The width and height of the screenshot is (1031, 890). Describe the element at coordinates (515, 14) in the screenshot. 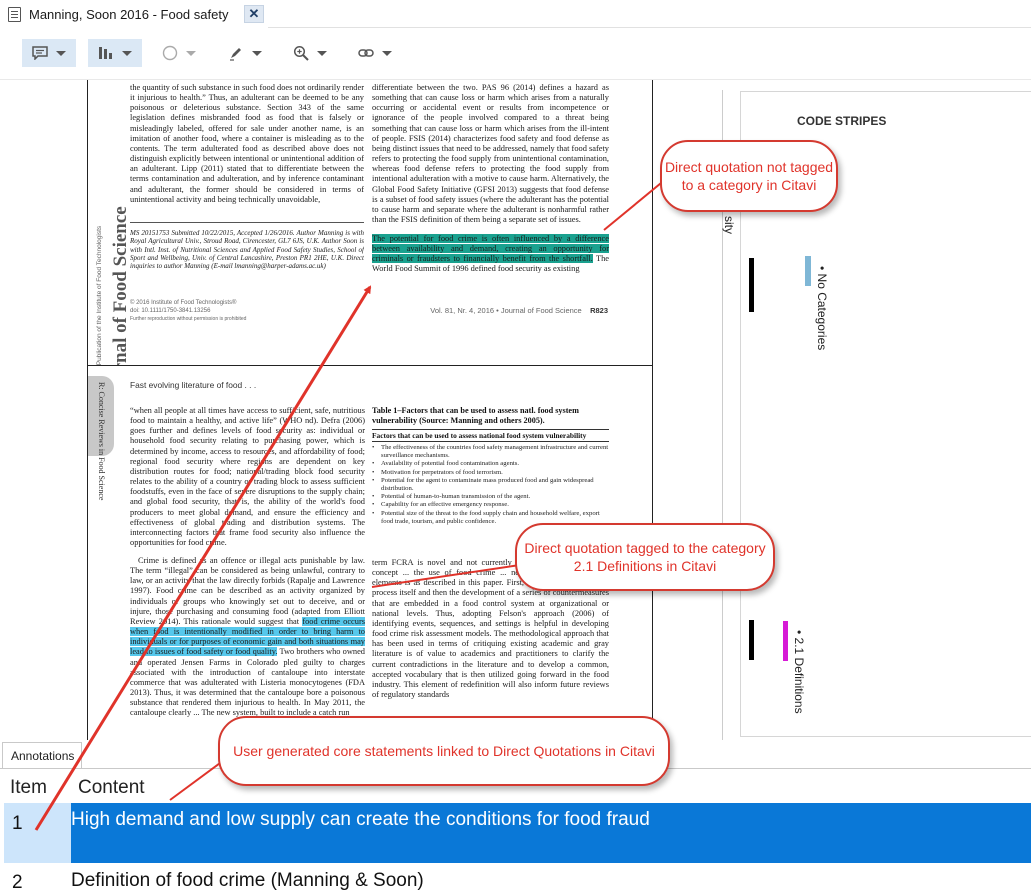

I see `document-tab-bar: Manning, Soon 2016 - Food safety ✕` at that location.